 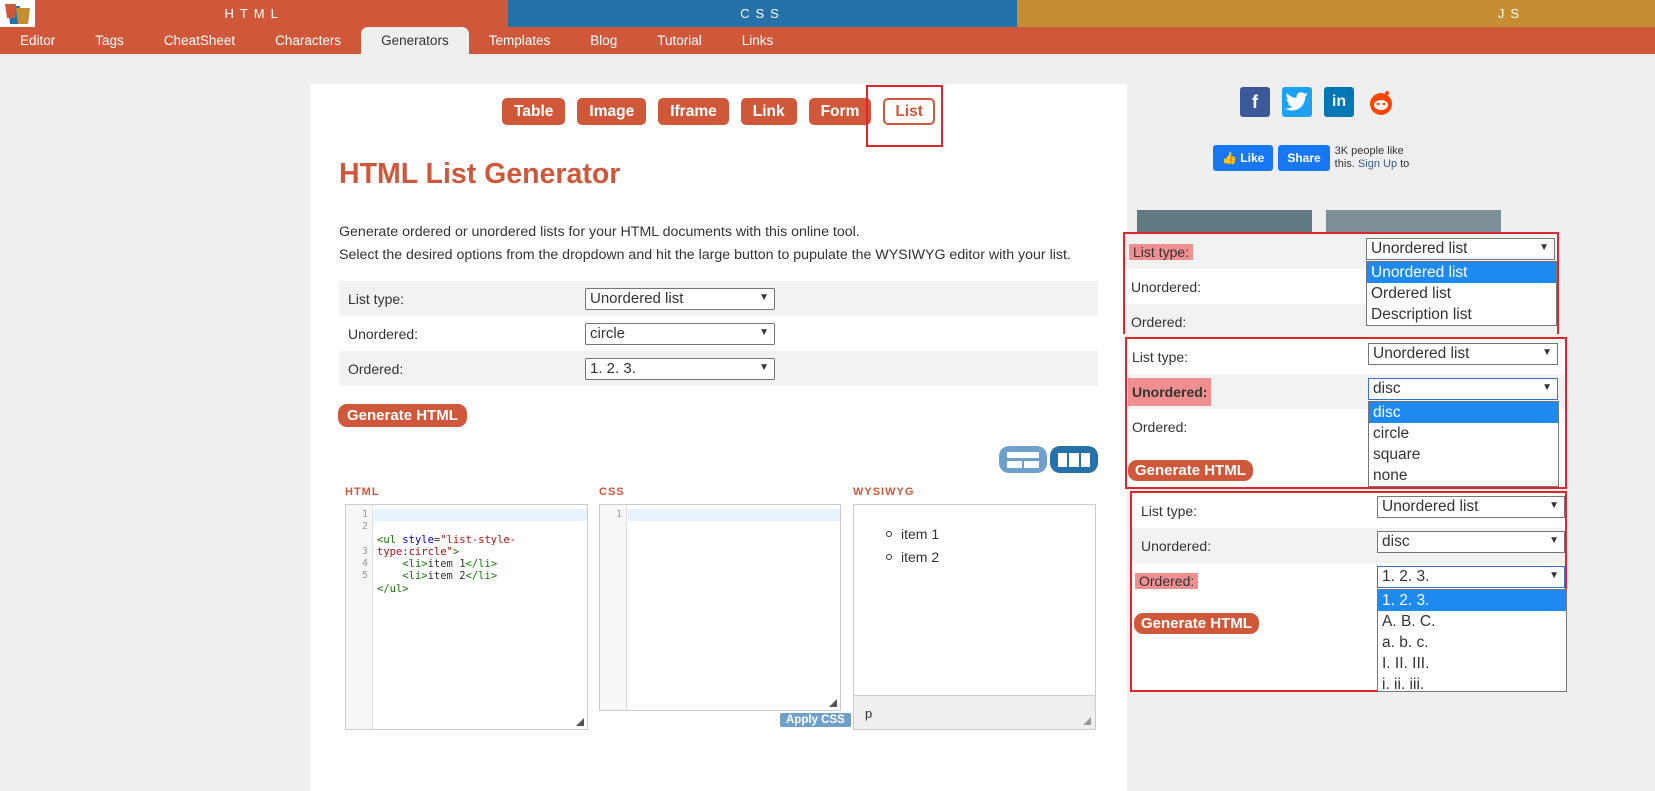 I want to click on list-type-label: List type:, so click(x=376, y=298).